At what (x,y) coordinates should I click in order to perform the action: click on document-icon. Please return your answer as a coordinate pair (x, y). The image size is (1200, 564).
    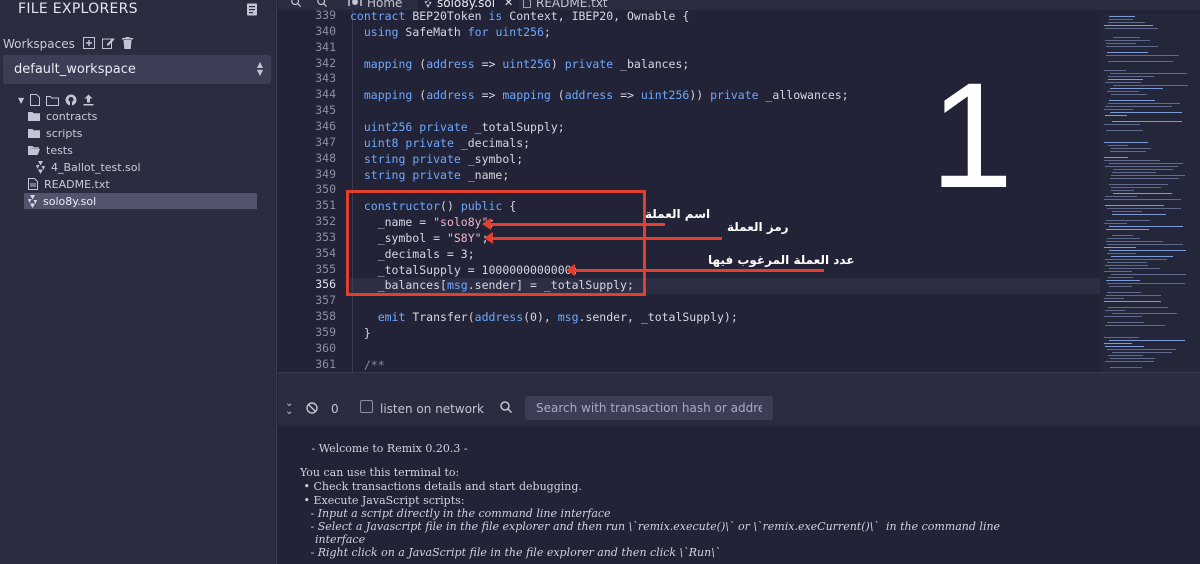
    Looking at the image, I should click on (252, 9).